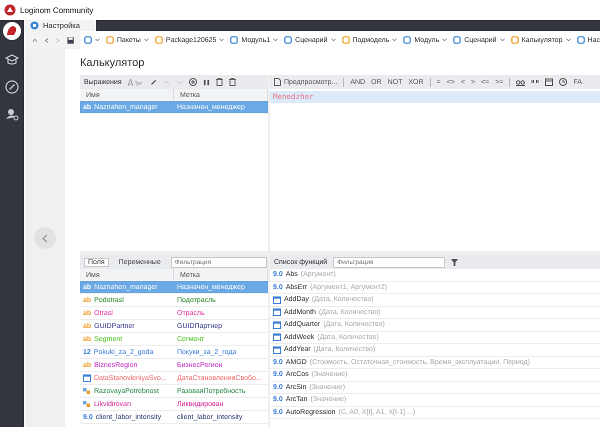 The width and height of the screenshot is (600, 427). What do you see at coordinates (47, 40) in the screenshot?
I see `back-icon` at bounding box center [47, 40].